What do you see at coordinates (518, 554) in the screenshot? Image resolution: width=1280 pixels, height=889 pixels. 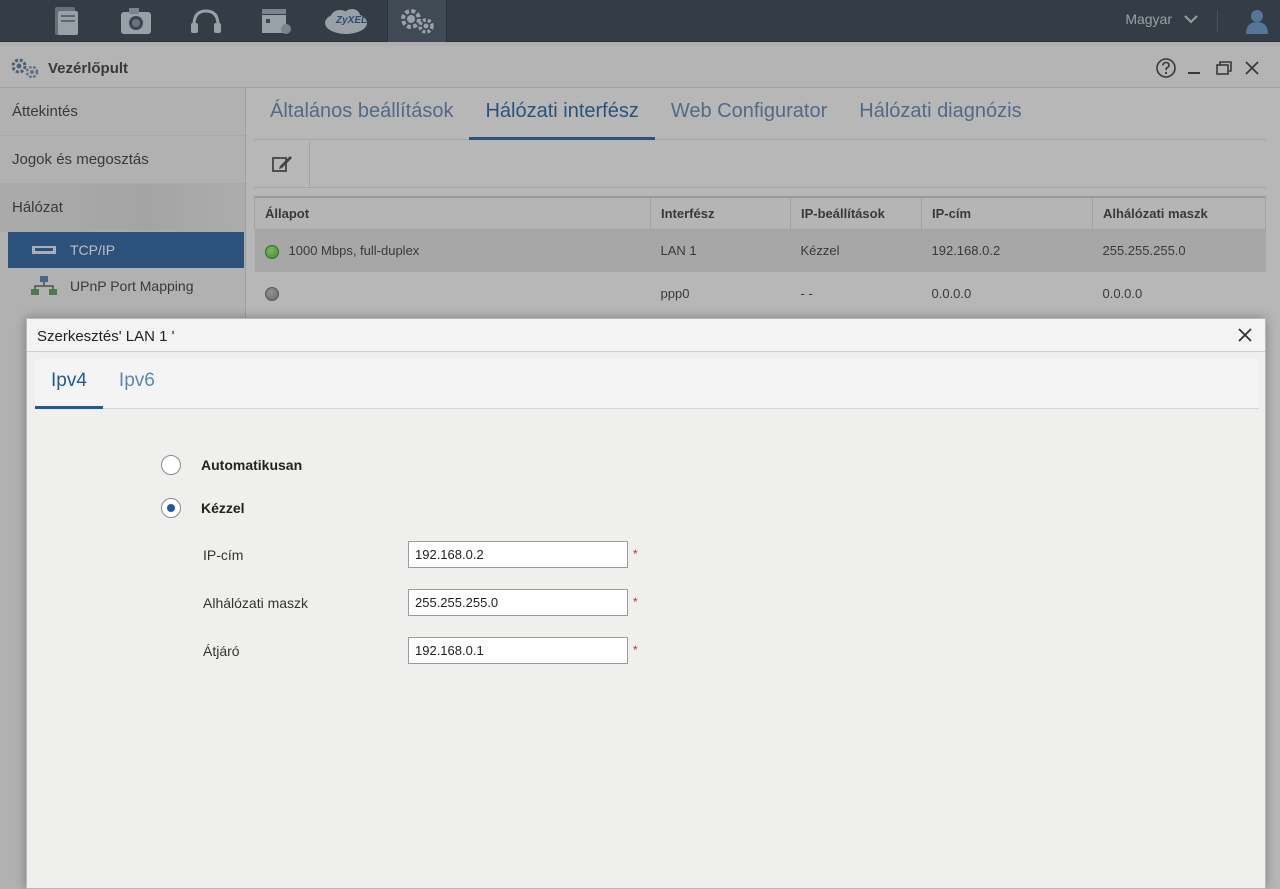 I see `ip-address-input` at bounding box center [518, 554].